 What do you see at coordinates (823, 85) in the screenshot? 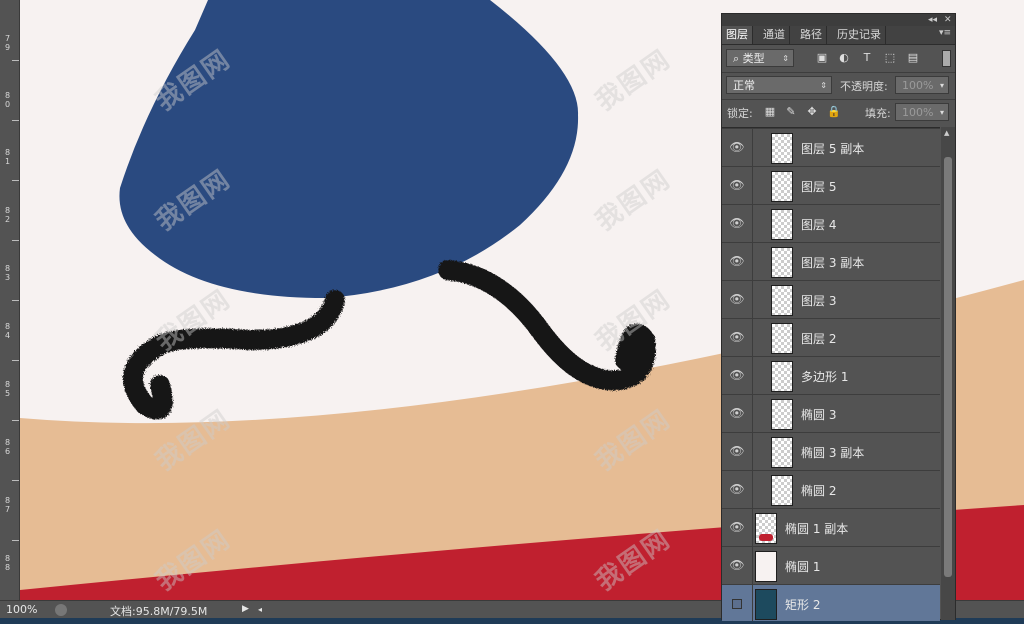
I see `stepper-icon: ⇕` at bounding box center [823, 85].